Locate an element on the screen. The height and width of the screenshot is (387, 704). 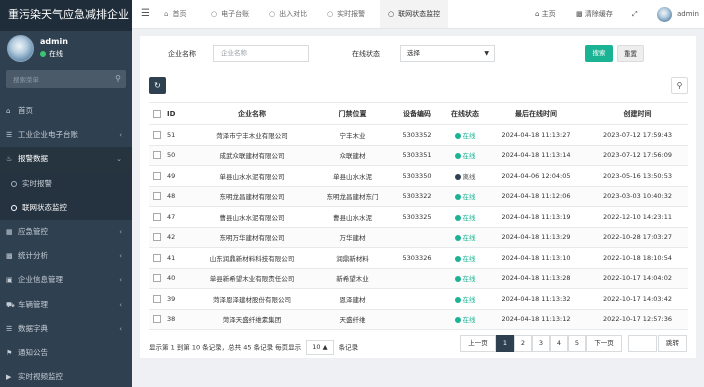
cell-company: 单县新希望木业有限责任公司 is located at coordinates (252, 278).